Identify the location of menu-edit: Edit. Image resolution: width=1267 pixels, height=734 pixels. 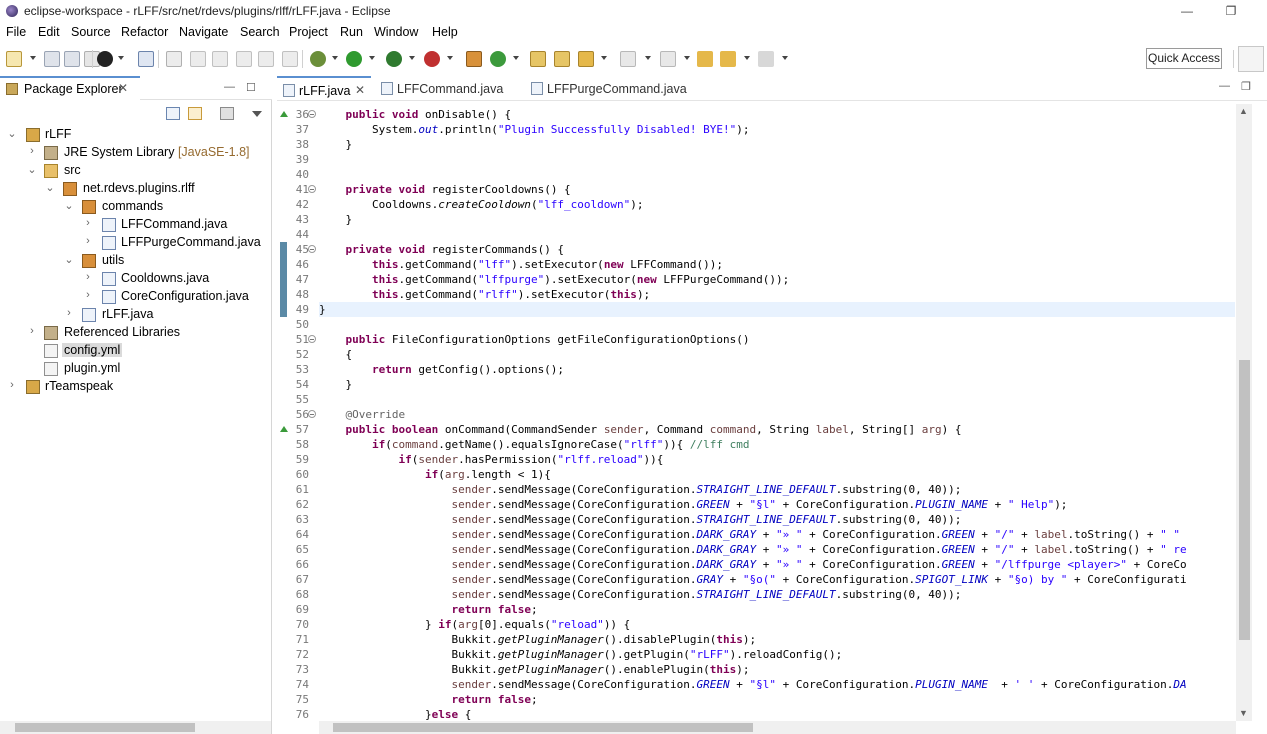
(49, 32).